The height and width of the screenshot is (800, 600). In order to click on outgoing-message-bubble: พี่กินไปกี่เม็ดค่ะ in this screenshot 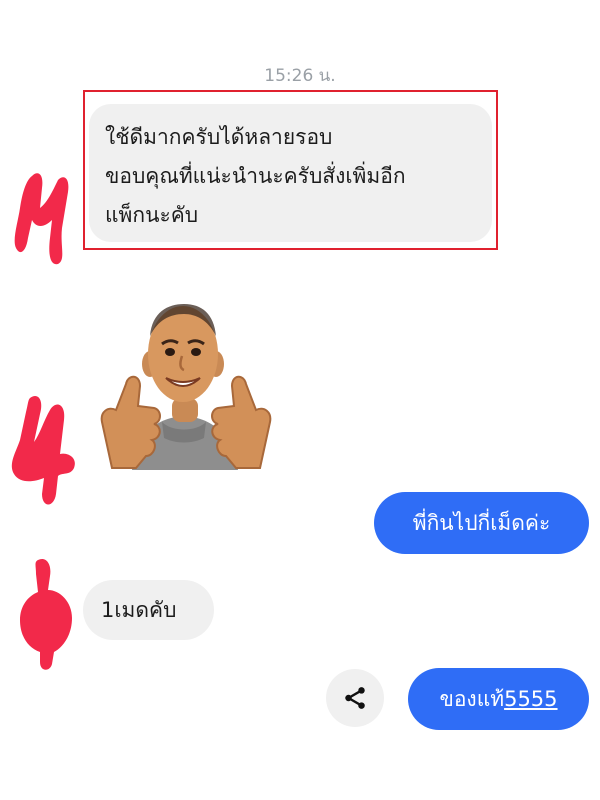, I will do `click(481, 523)`.